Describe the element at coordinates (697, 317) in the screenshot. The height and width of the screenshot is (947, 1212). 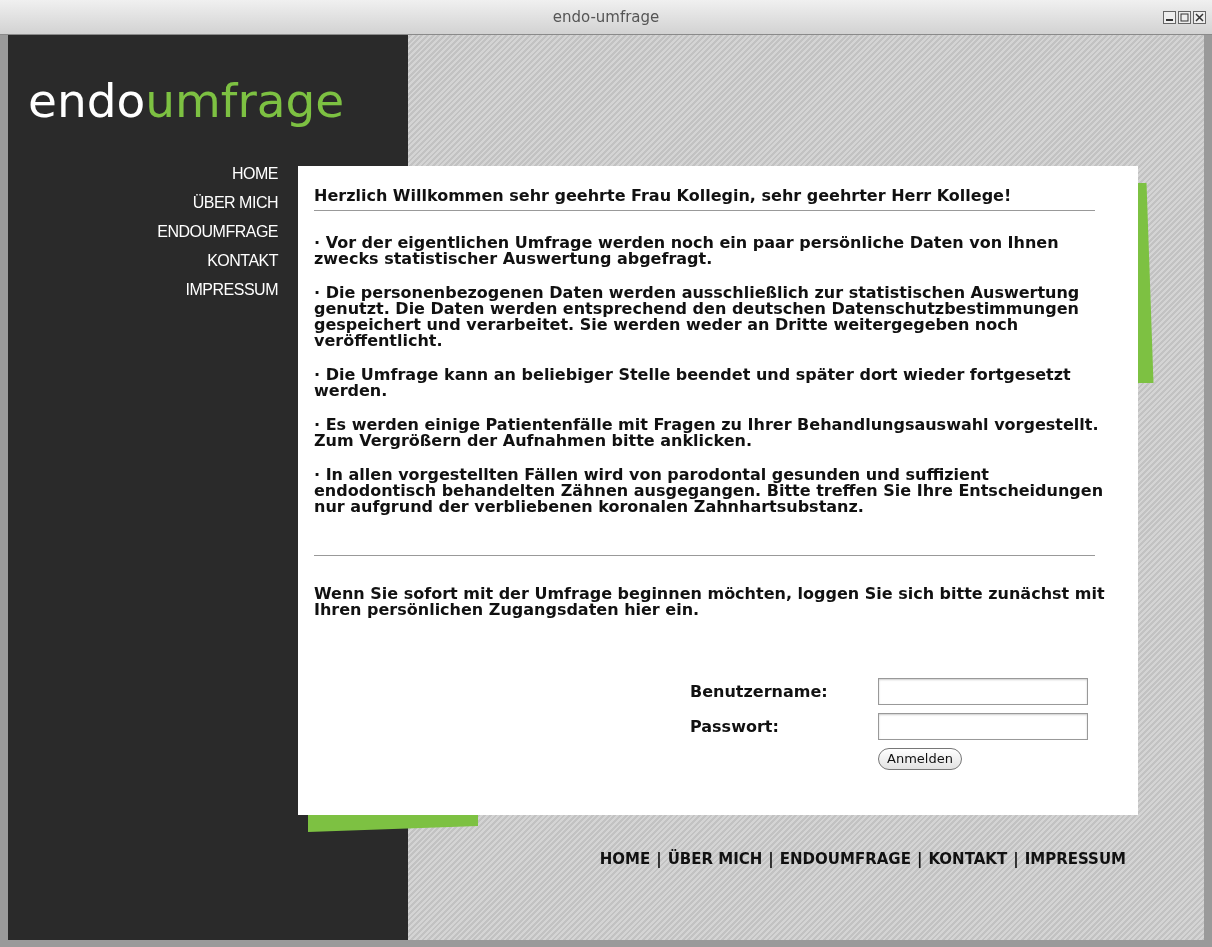
I see `info-paragraph: · Die personenbezogenen Daten werden ausschließlich zur statistischen Auswertung genutzt. Die Daten werden entsprechend den deutschen Datenschutzbestimmungen gespeichert und verarbeitet. Sie werden weder an Dritte weitergegeben noch veröffentlicht.` at that location.